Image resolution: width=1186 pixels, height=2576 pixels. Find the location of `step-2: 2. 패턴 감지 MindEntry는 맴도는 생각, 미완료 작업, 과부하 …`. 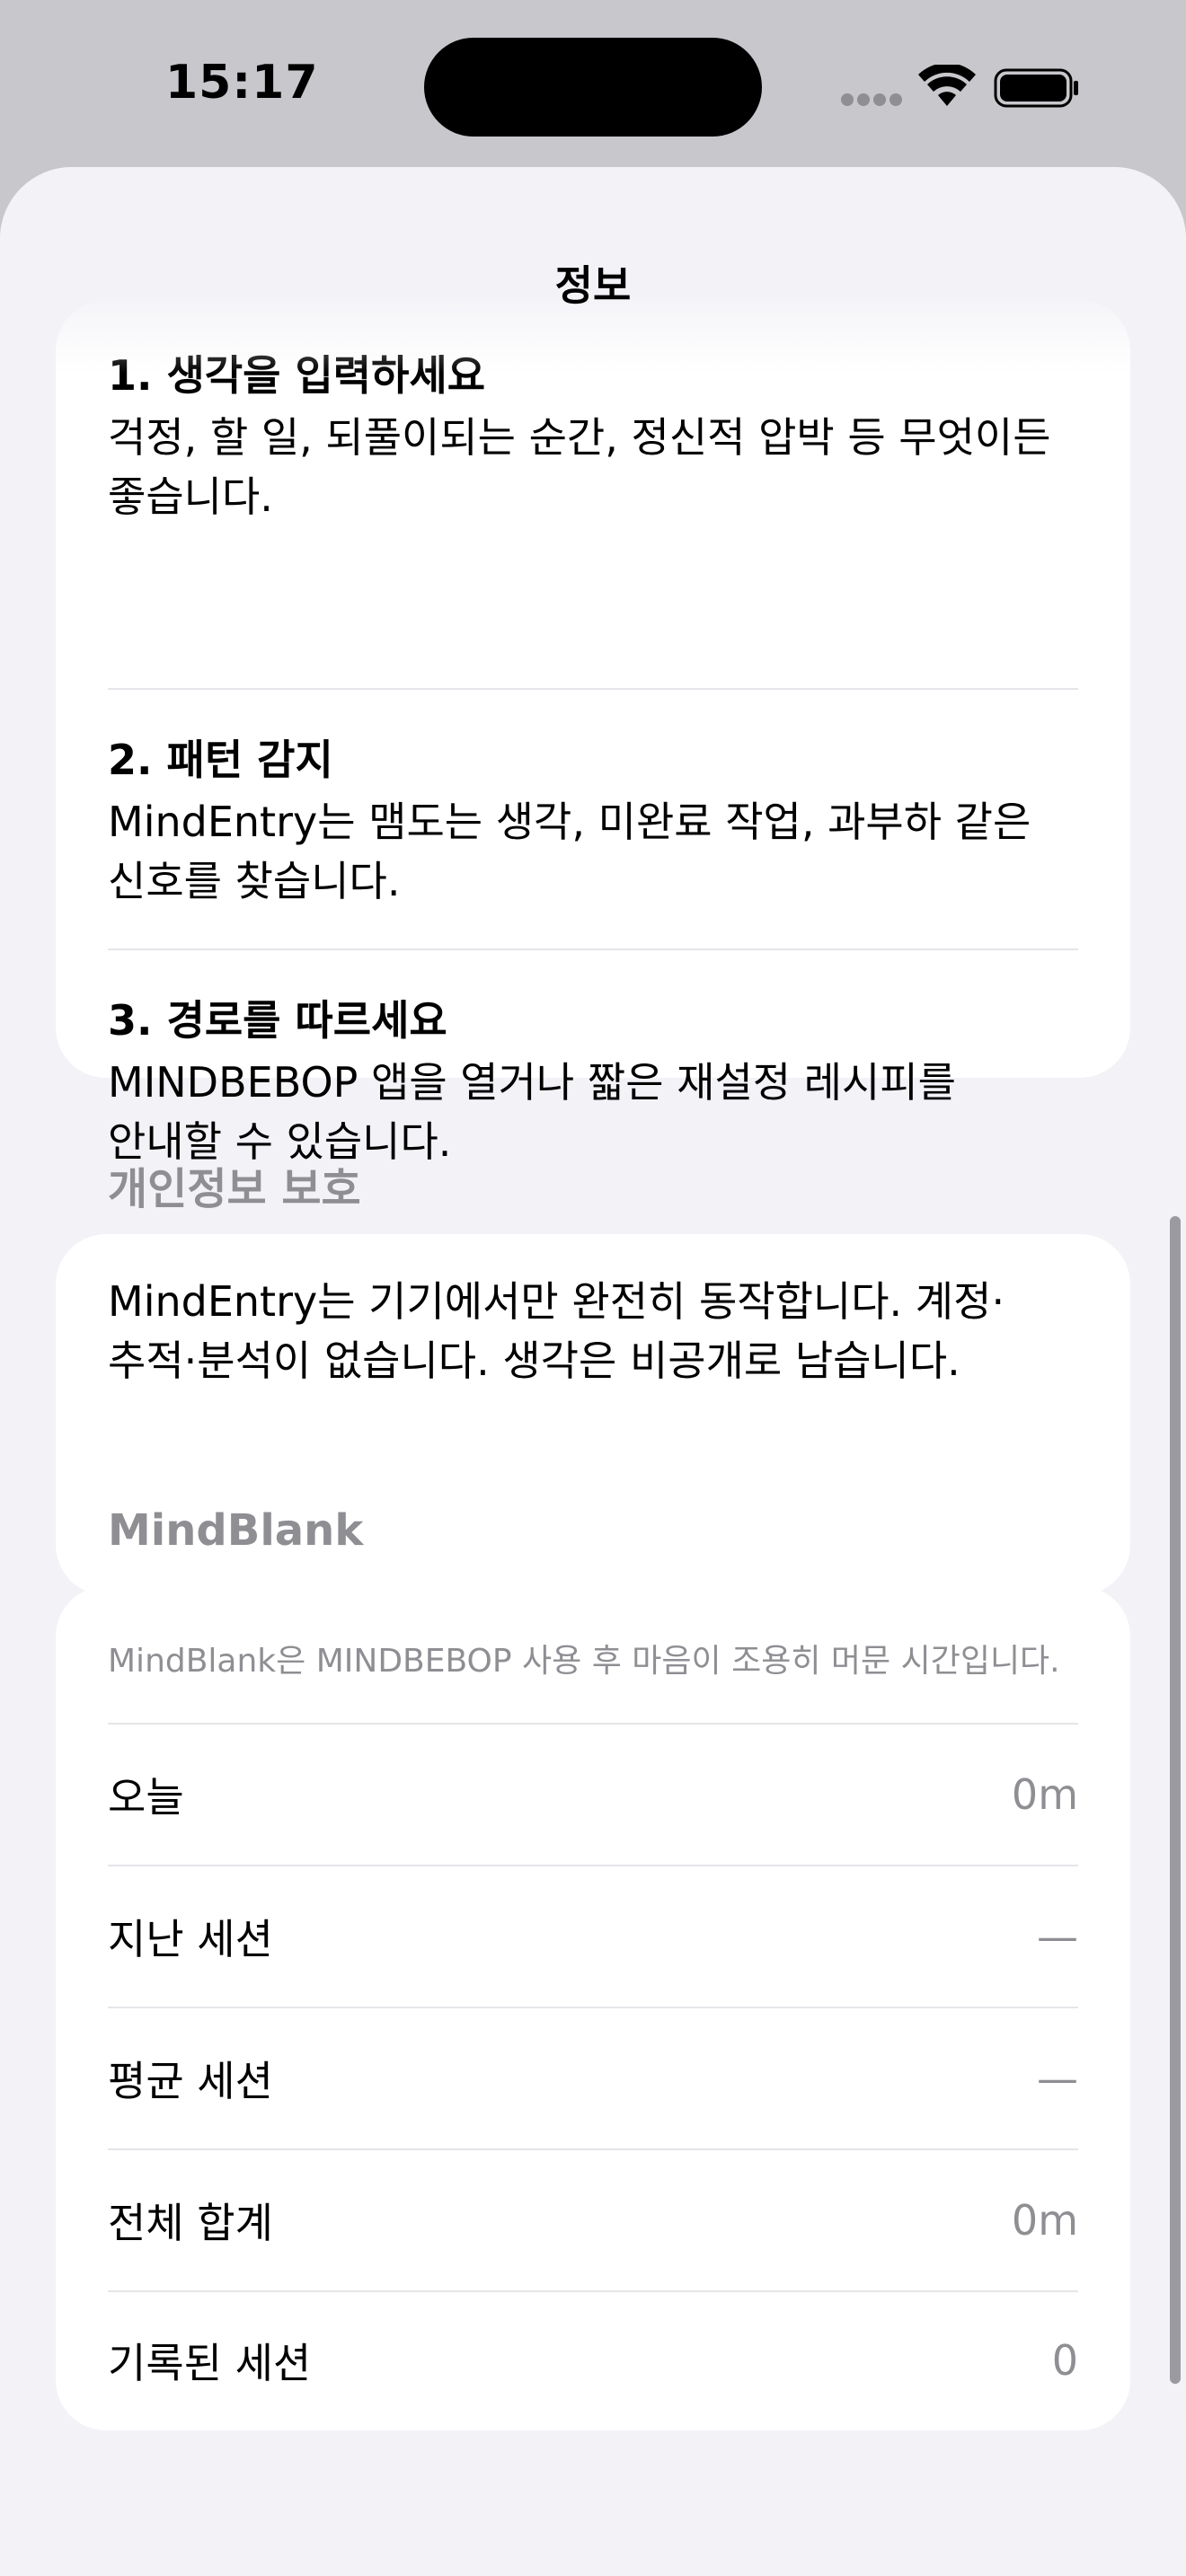

step-2: 2. 패턴 감지 MindEntry는 맴도는 생각, 미완료 작업, 과부하 … is located at coordinates (593, 822).